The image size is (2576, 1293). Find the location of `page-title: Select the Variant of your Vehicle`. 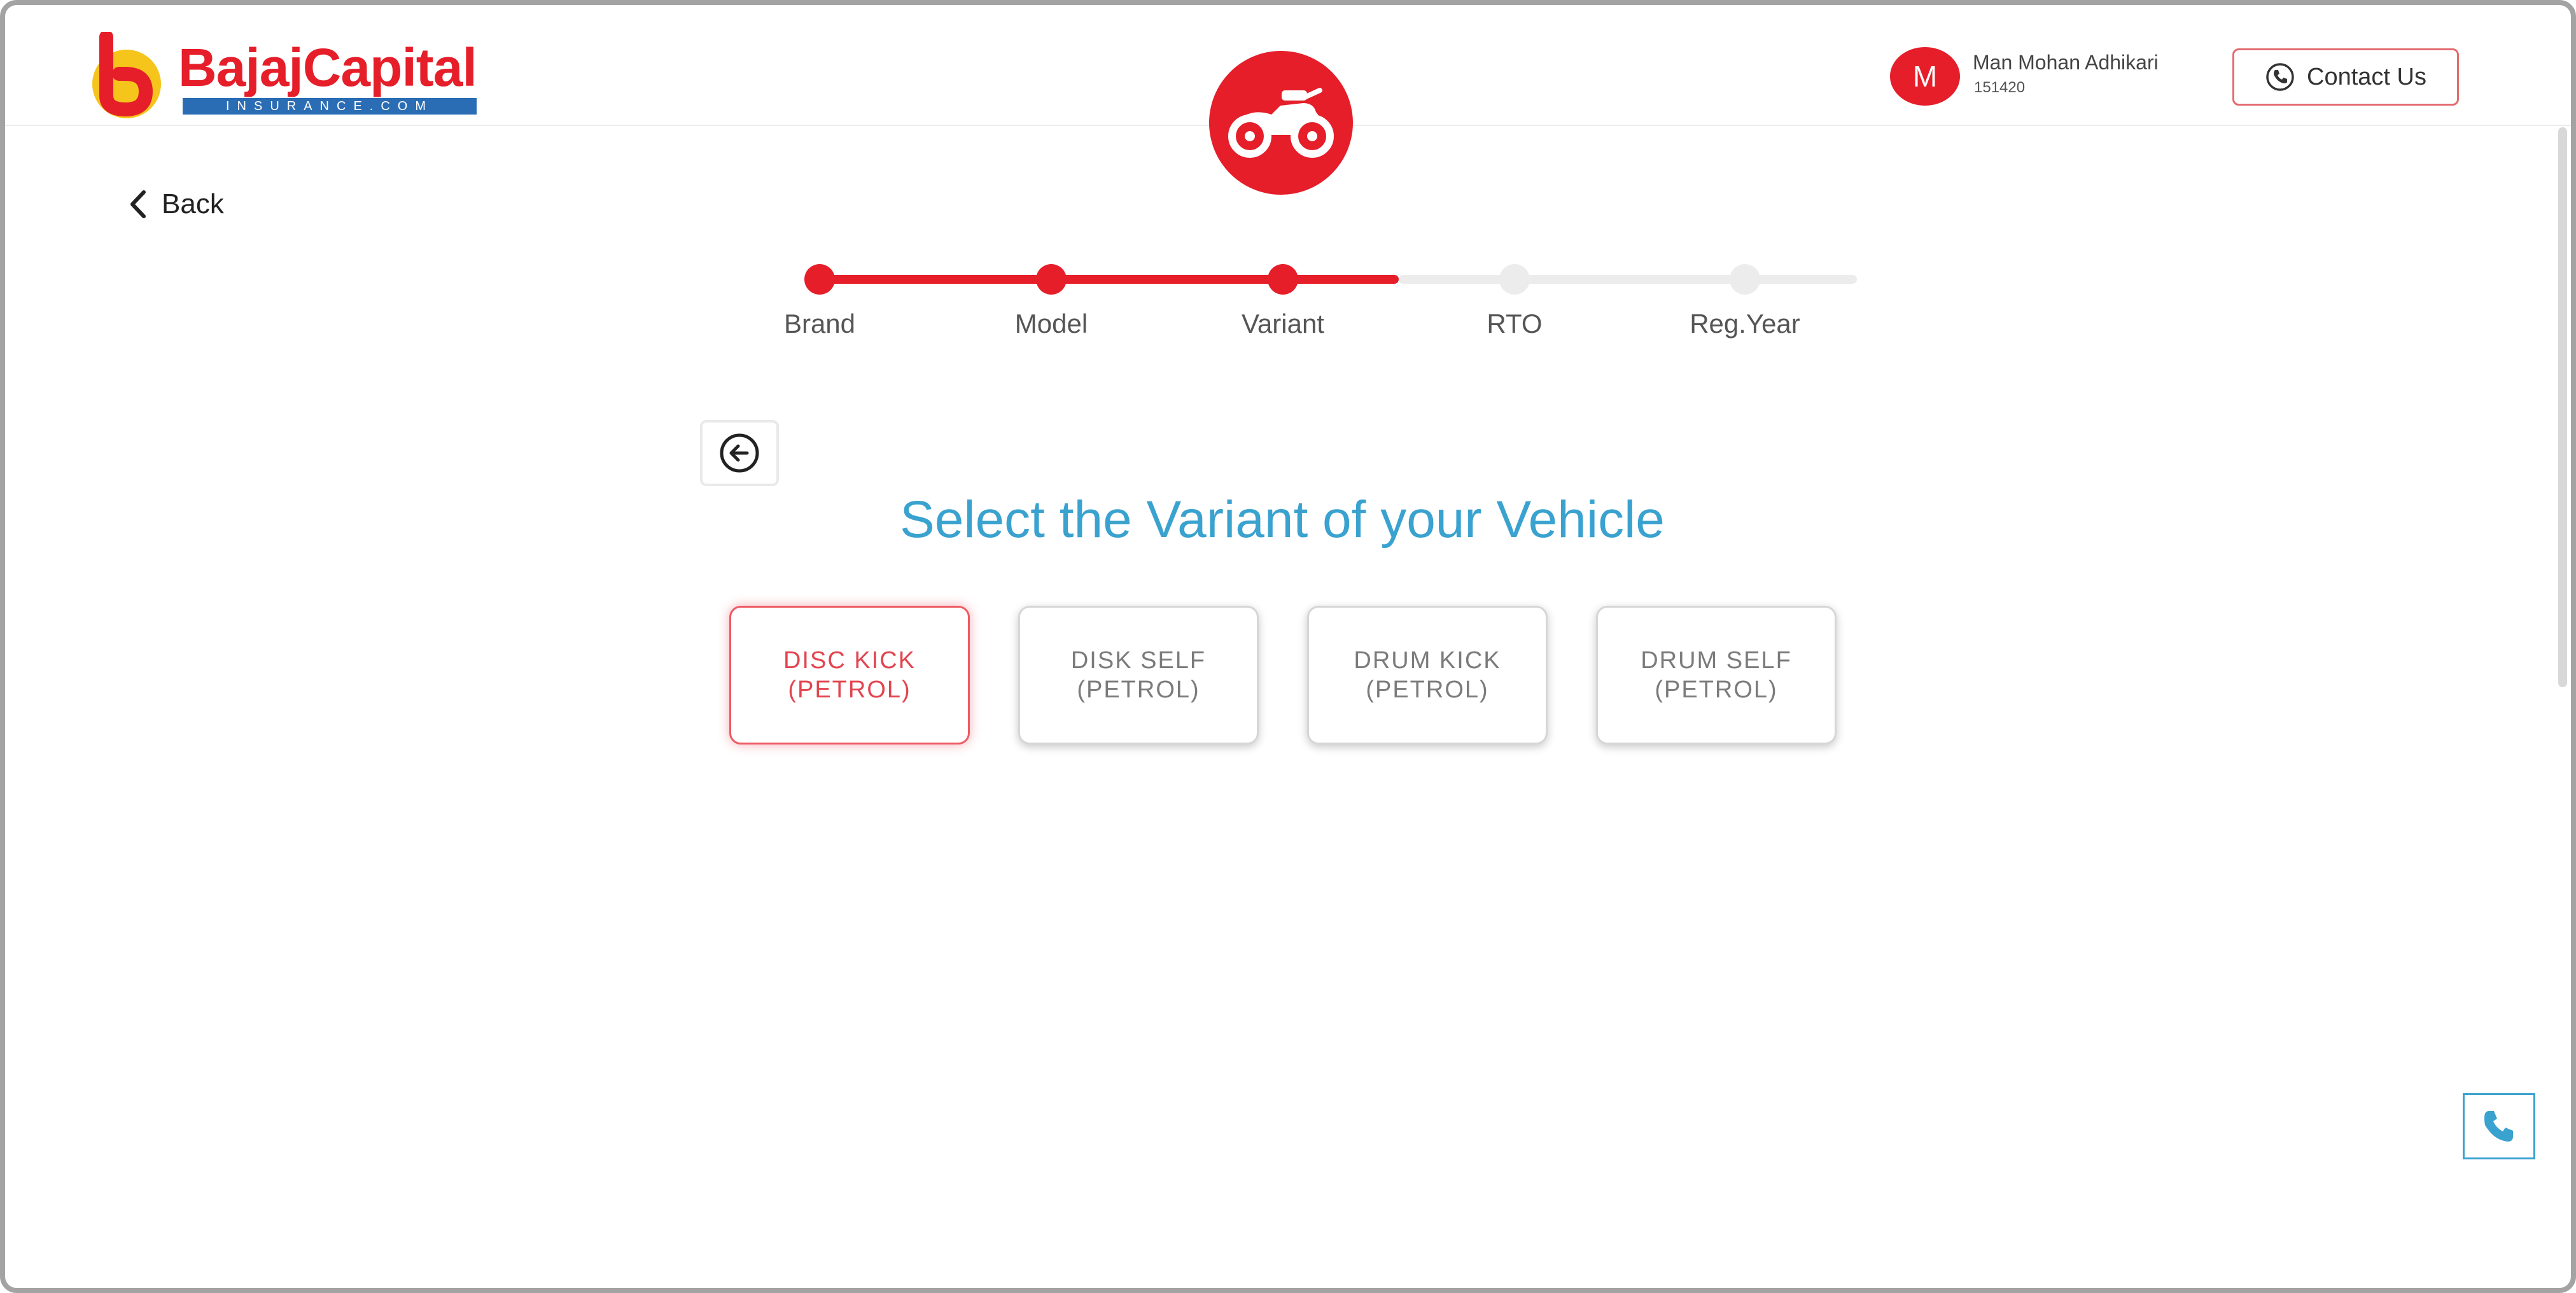

page-title: Select the Variant of your Vehicle is located at coordinates (1282, 520).